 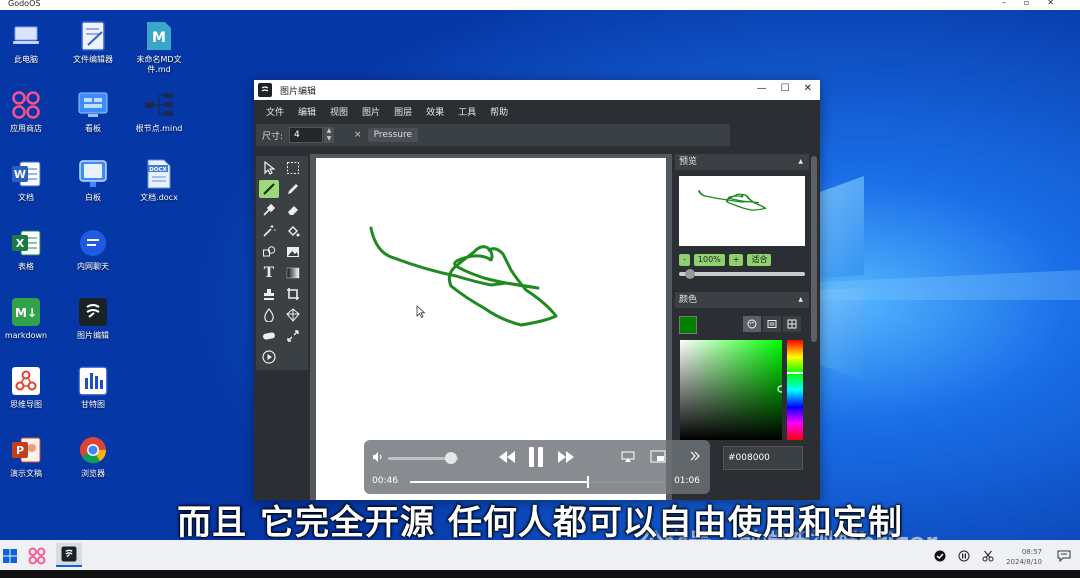 What do you see at coordinates (158, 170) in the screenshot?
I see `svg-text: DOCX` at bounding box center [158, 170].